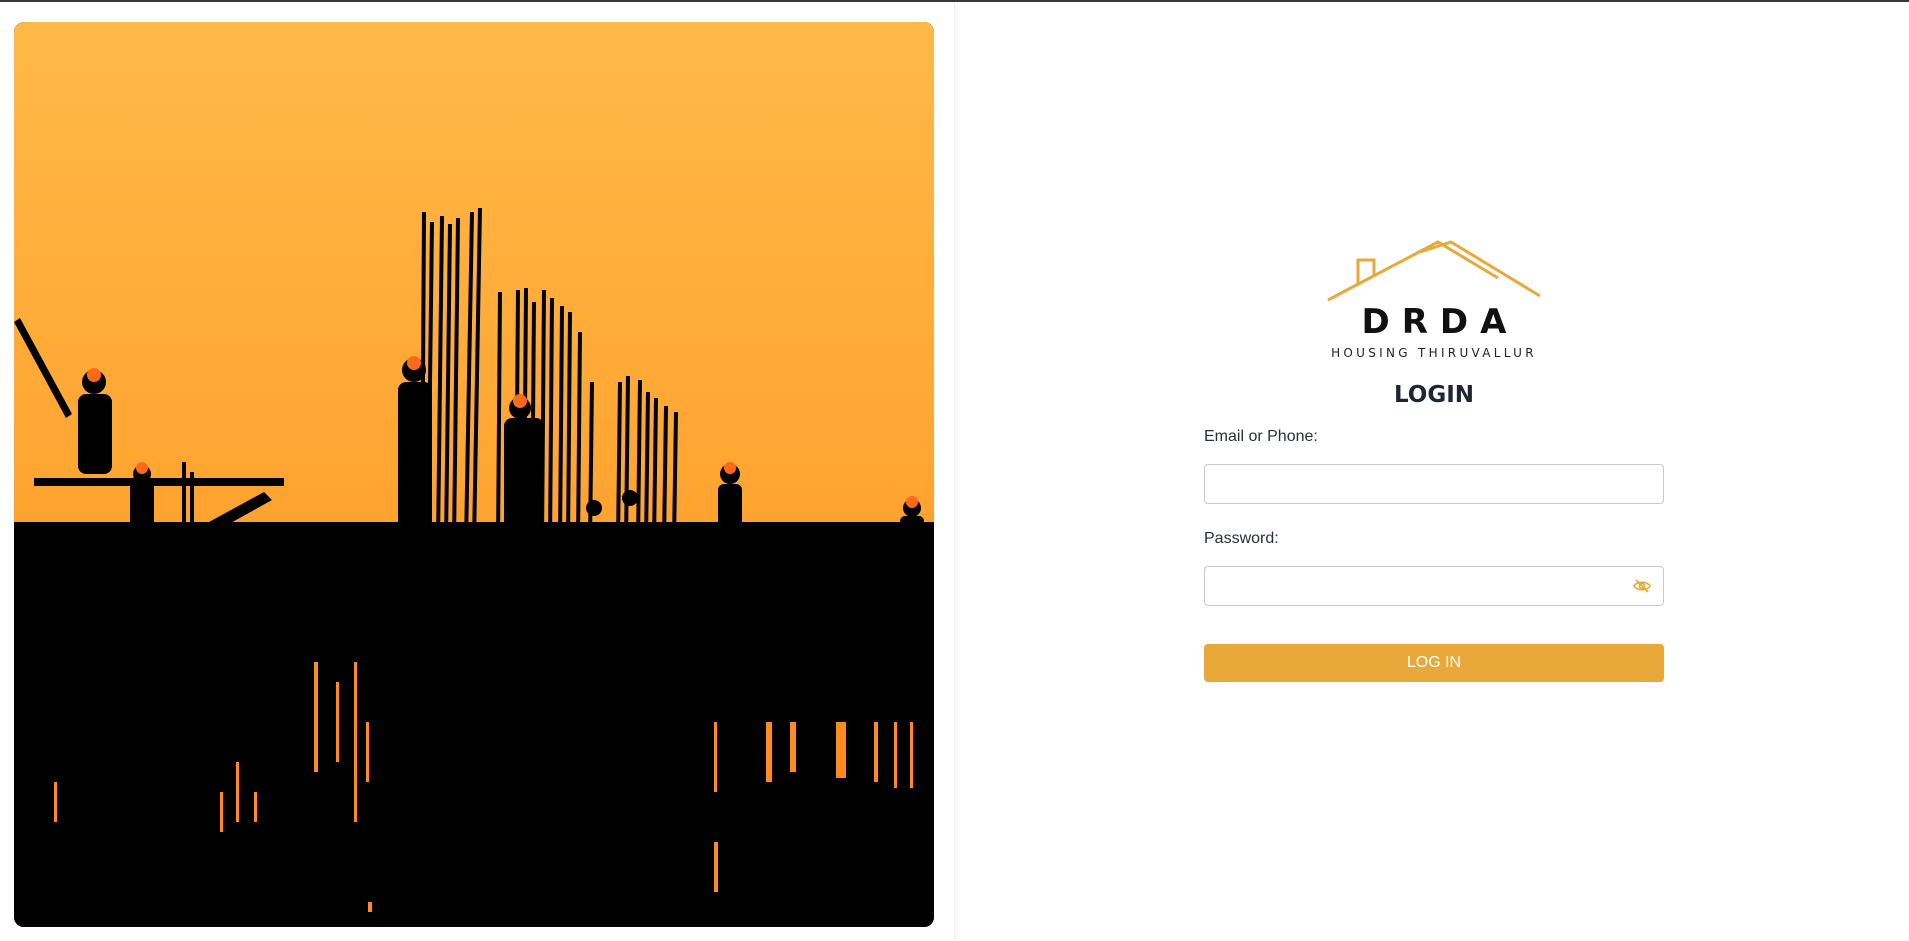 The height and width of the screenshot is (941, 1909). I want to click on eye-slash-icon, so click(1642, 586).